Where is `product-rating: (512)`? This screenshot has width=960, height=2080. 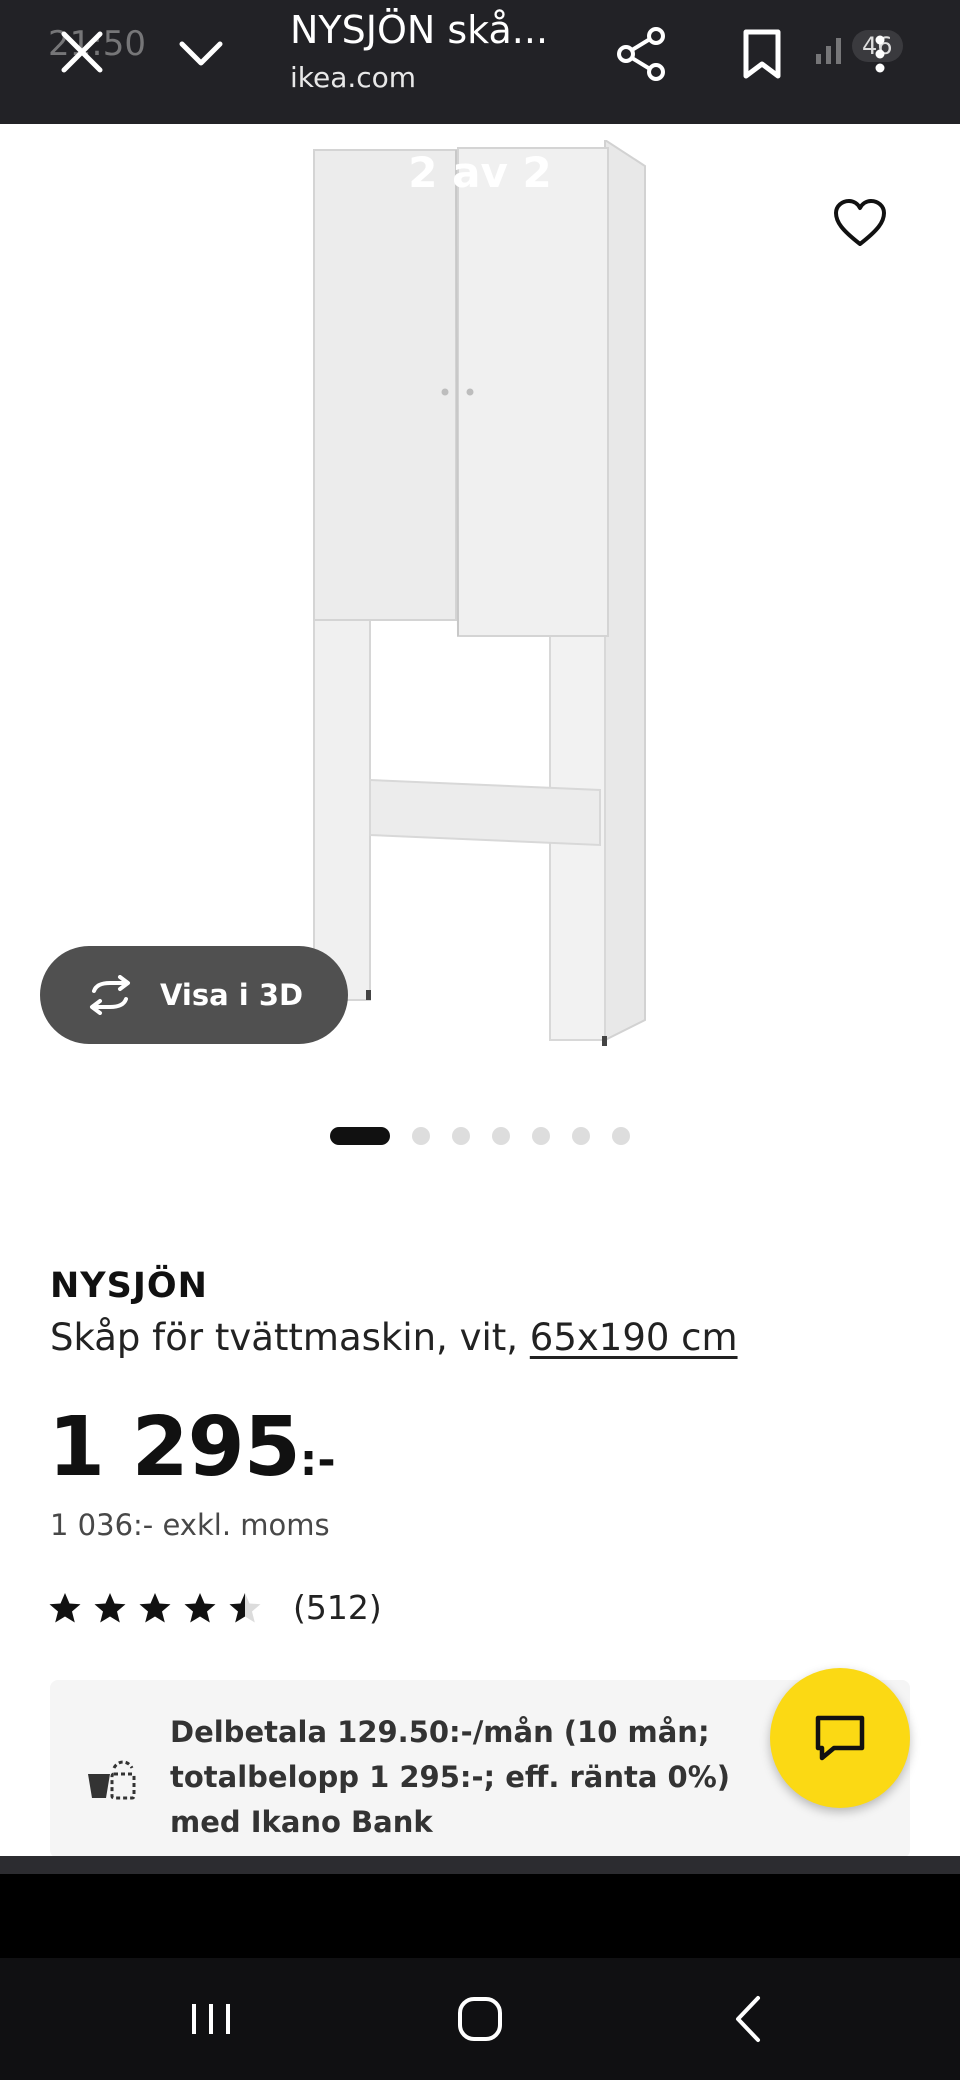
product-rating: (512) is located at coordinates (215, 1607).